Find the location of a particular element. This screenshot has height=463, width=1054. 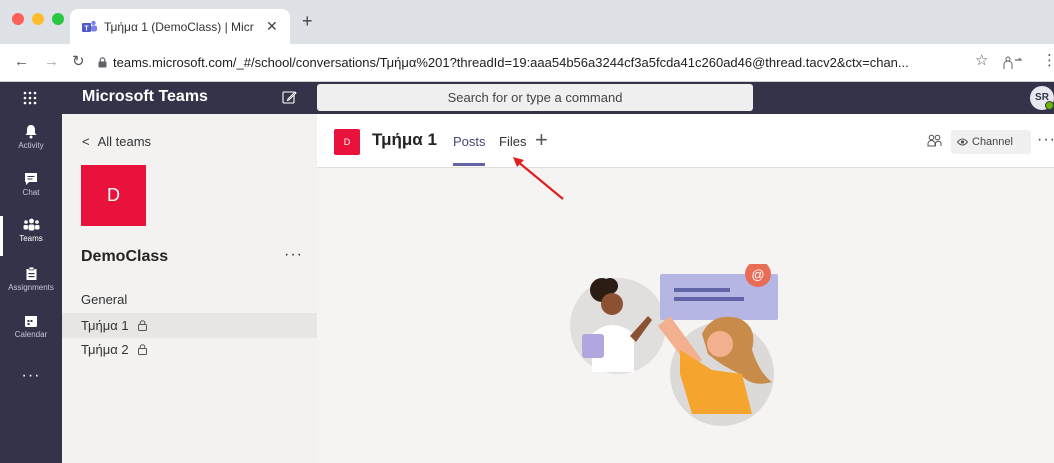

app-title: Microsoft Teams is located at coordinates (145, 96).